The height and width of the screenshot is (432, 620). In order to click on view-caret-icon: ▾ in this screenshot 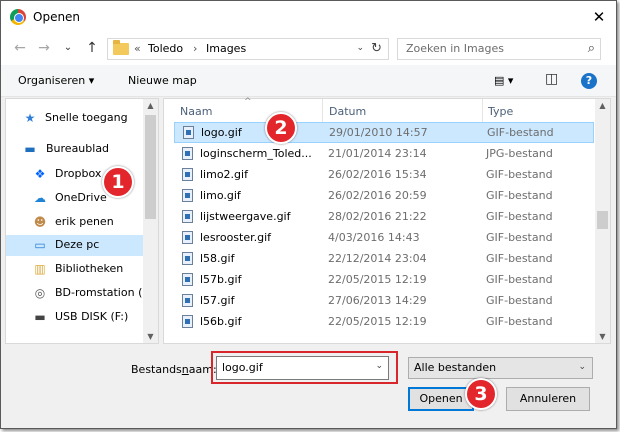, I will do `click(510, 80)`.